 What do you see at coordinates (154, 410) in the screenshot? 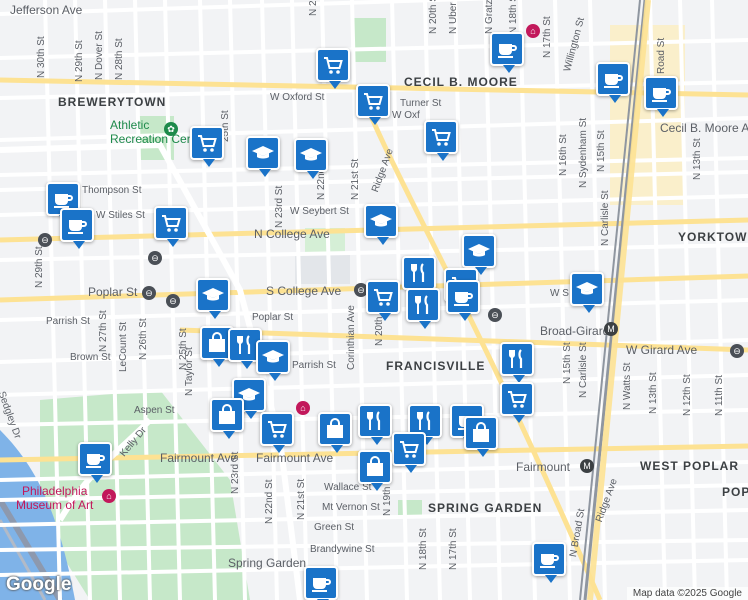
I see `street-aspen: Aspen St` at bounding box center [154, 410].